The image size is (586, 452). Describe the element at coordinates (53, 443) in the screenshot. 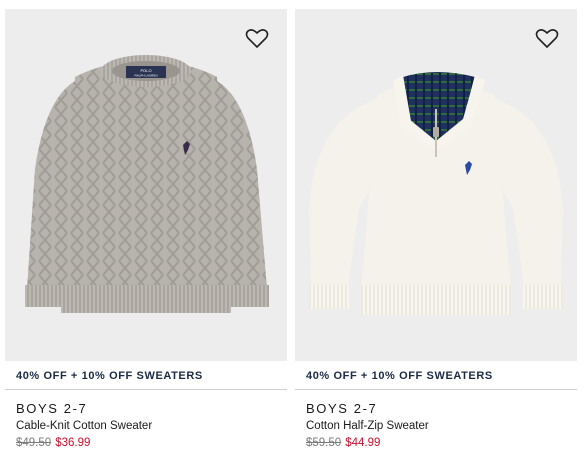

I see `price-row: $49.50 $36.99` at that location.